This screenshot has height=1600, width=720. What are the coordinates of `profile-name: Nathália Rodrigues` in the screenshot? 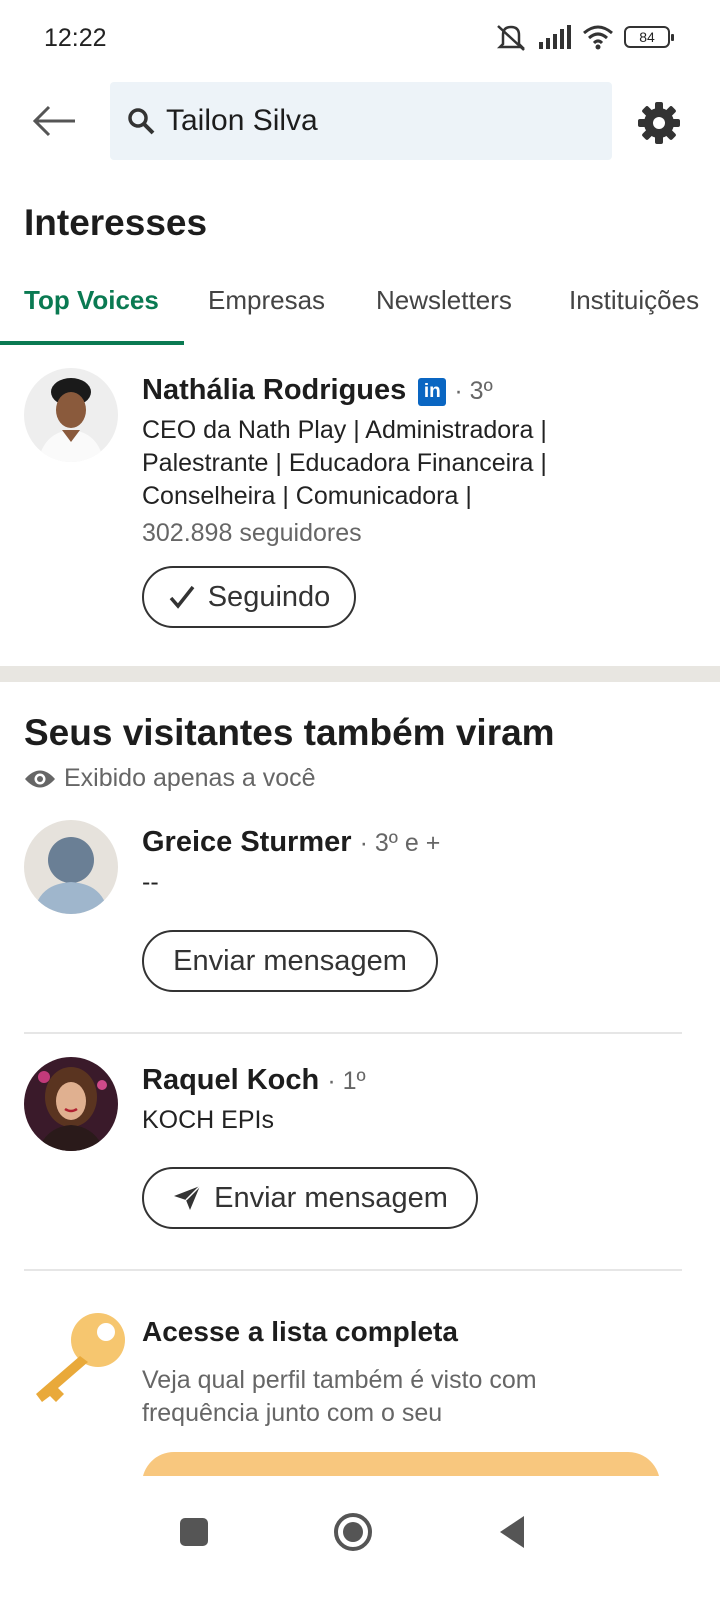 It's located at (274, 390).